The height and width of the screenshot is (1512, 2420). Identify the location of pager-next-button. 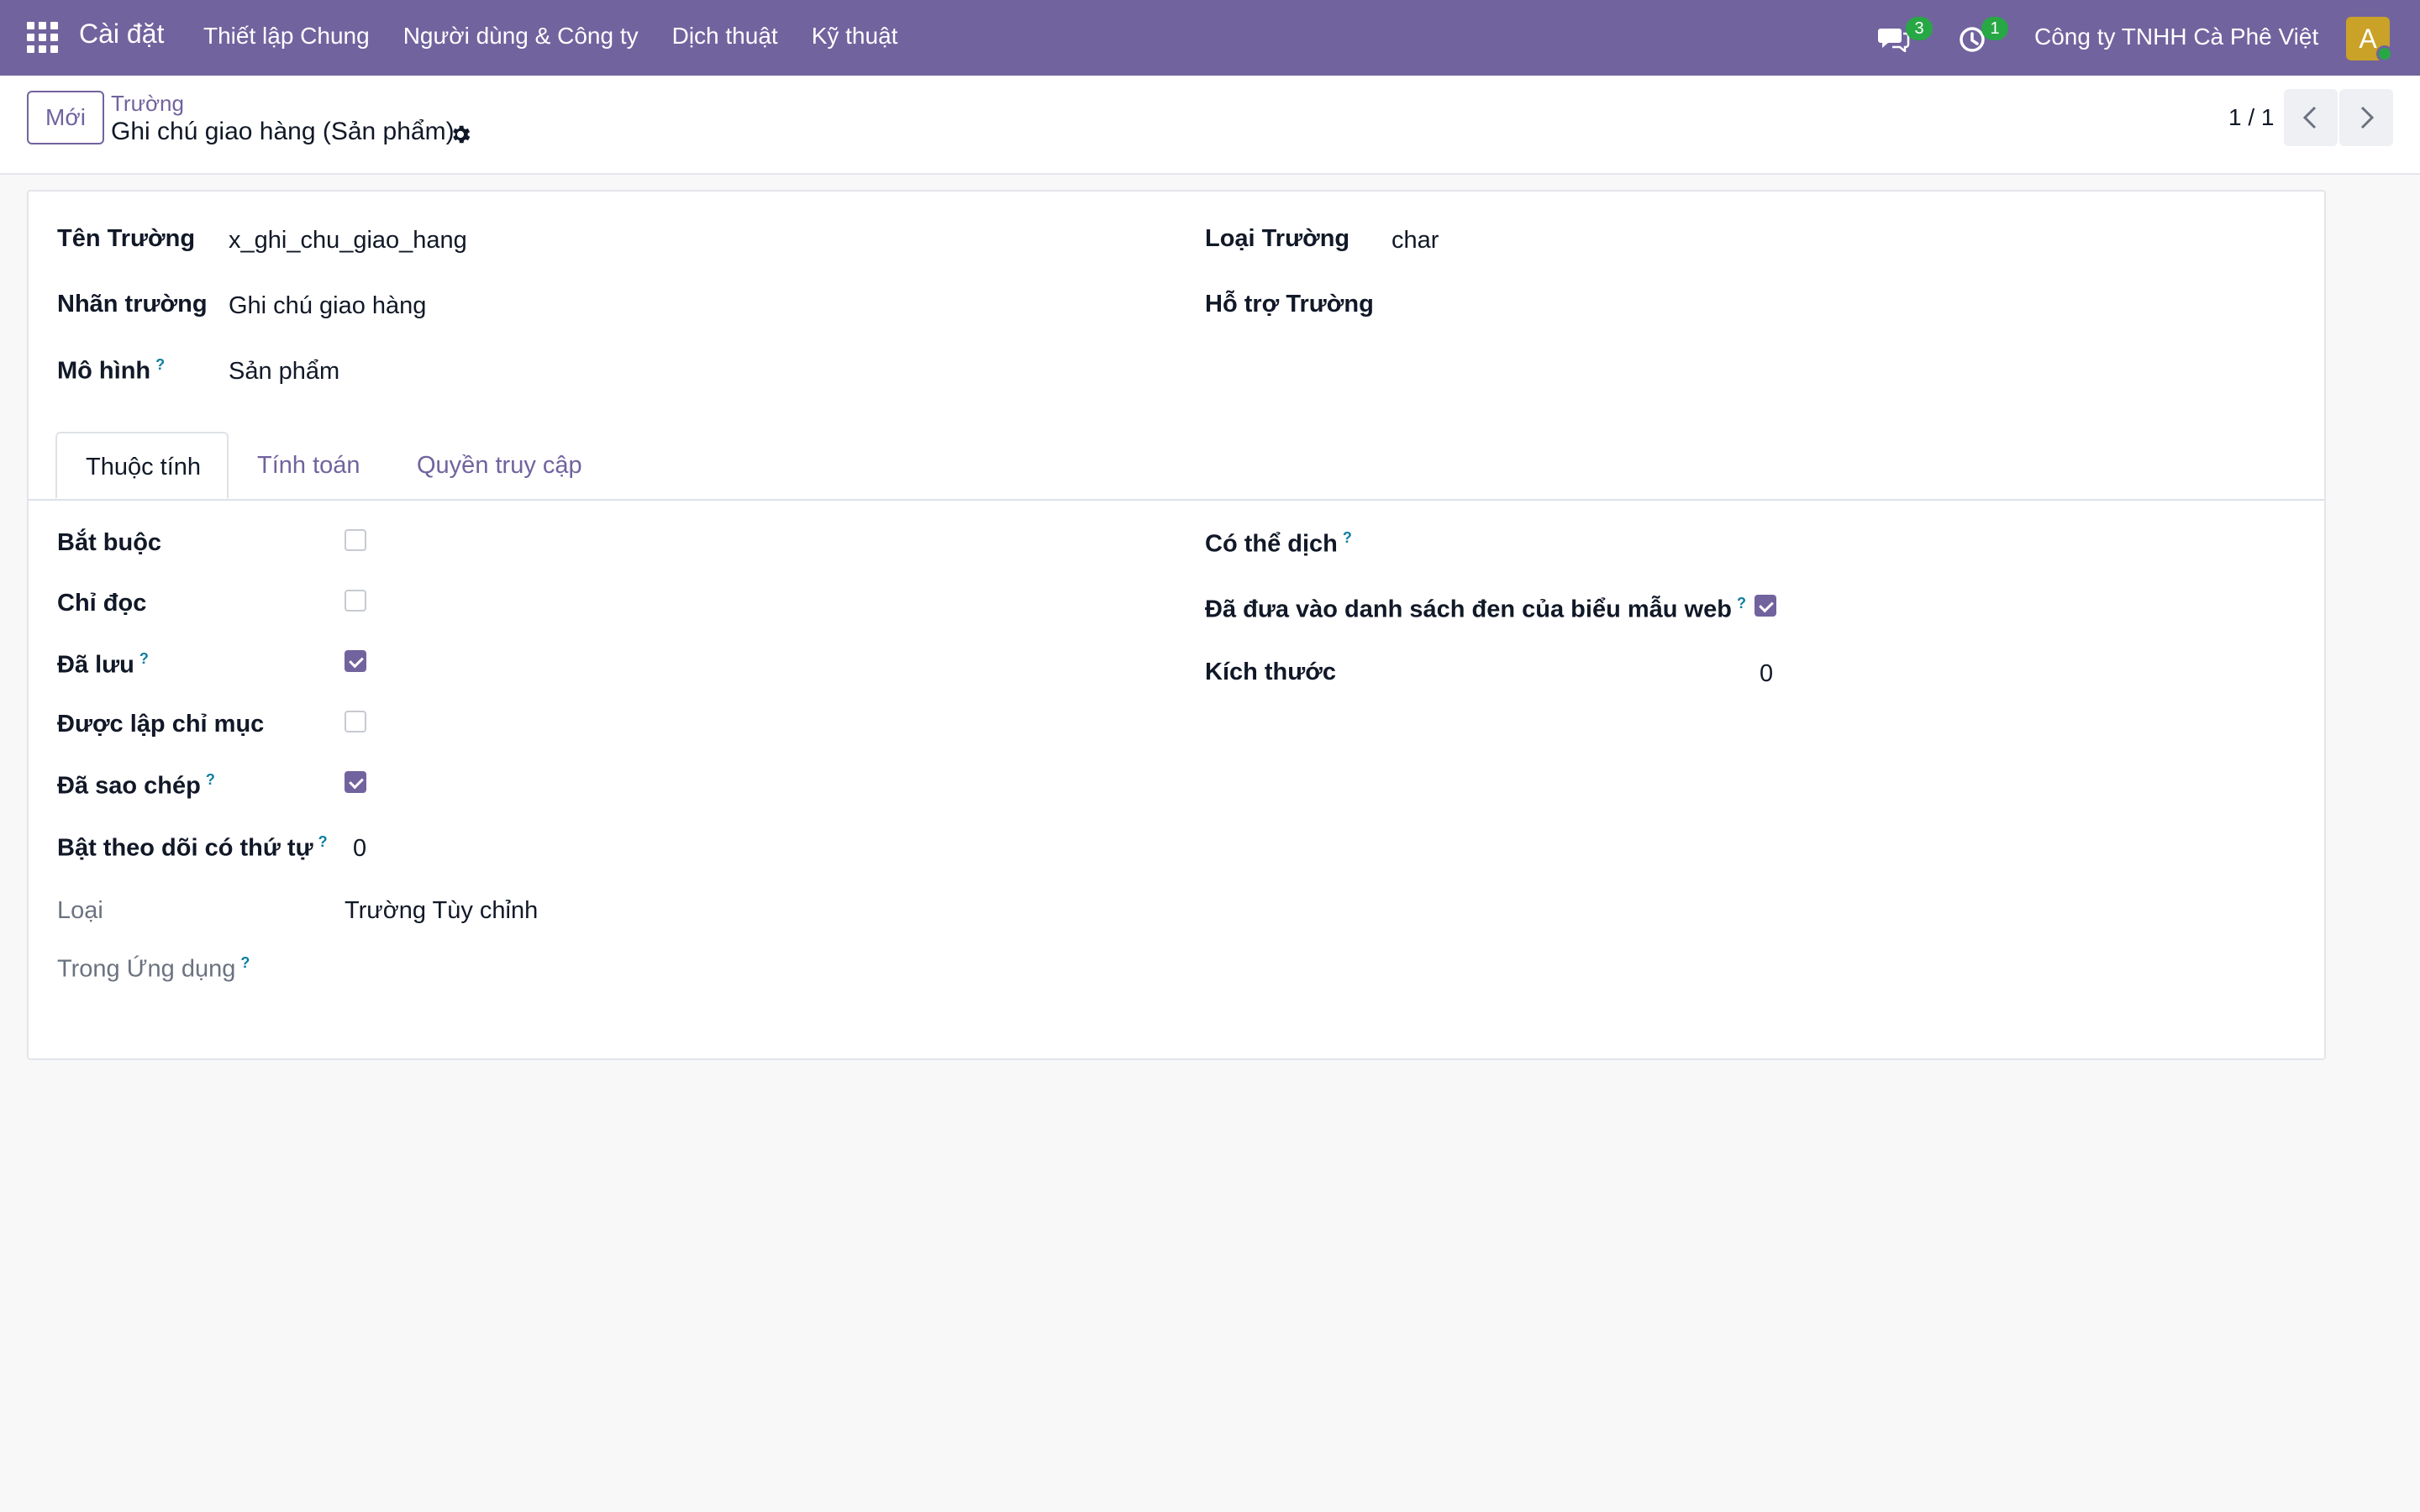
(2366, 117).